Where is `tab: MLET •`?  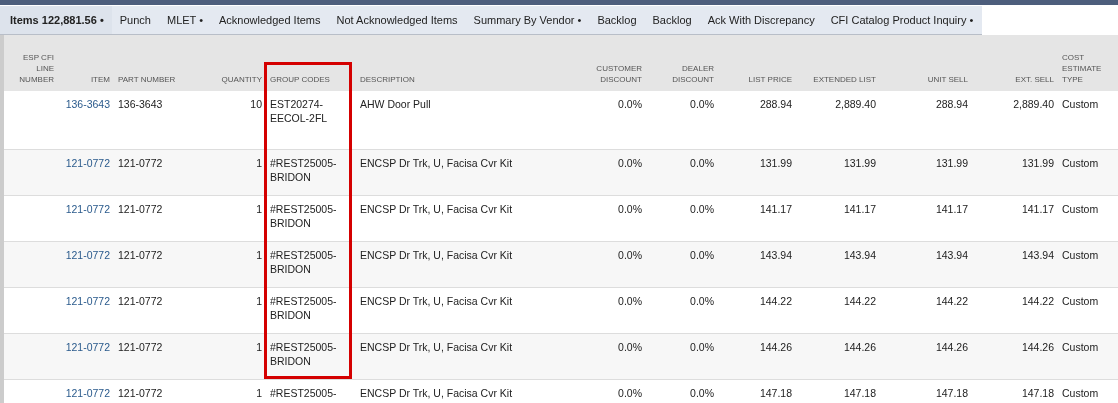
tab: MLET • is located at coordinates (184, 20).